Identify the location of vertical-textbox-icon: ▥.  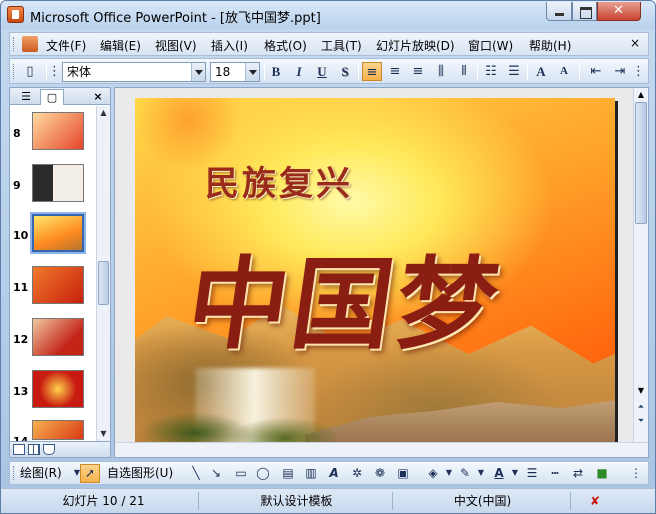
(311, 473).